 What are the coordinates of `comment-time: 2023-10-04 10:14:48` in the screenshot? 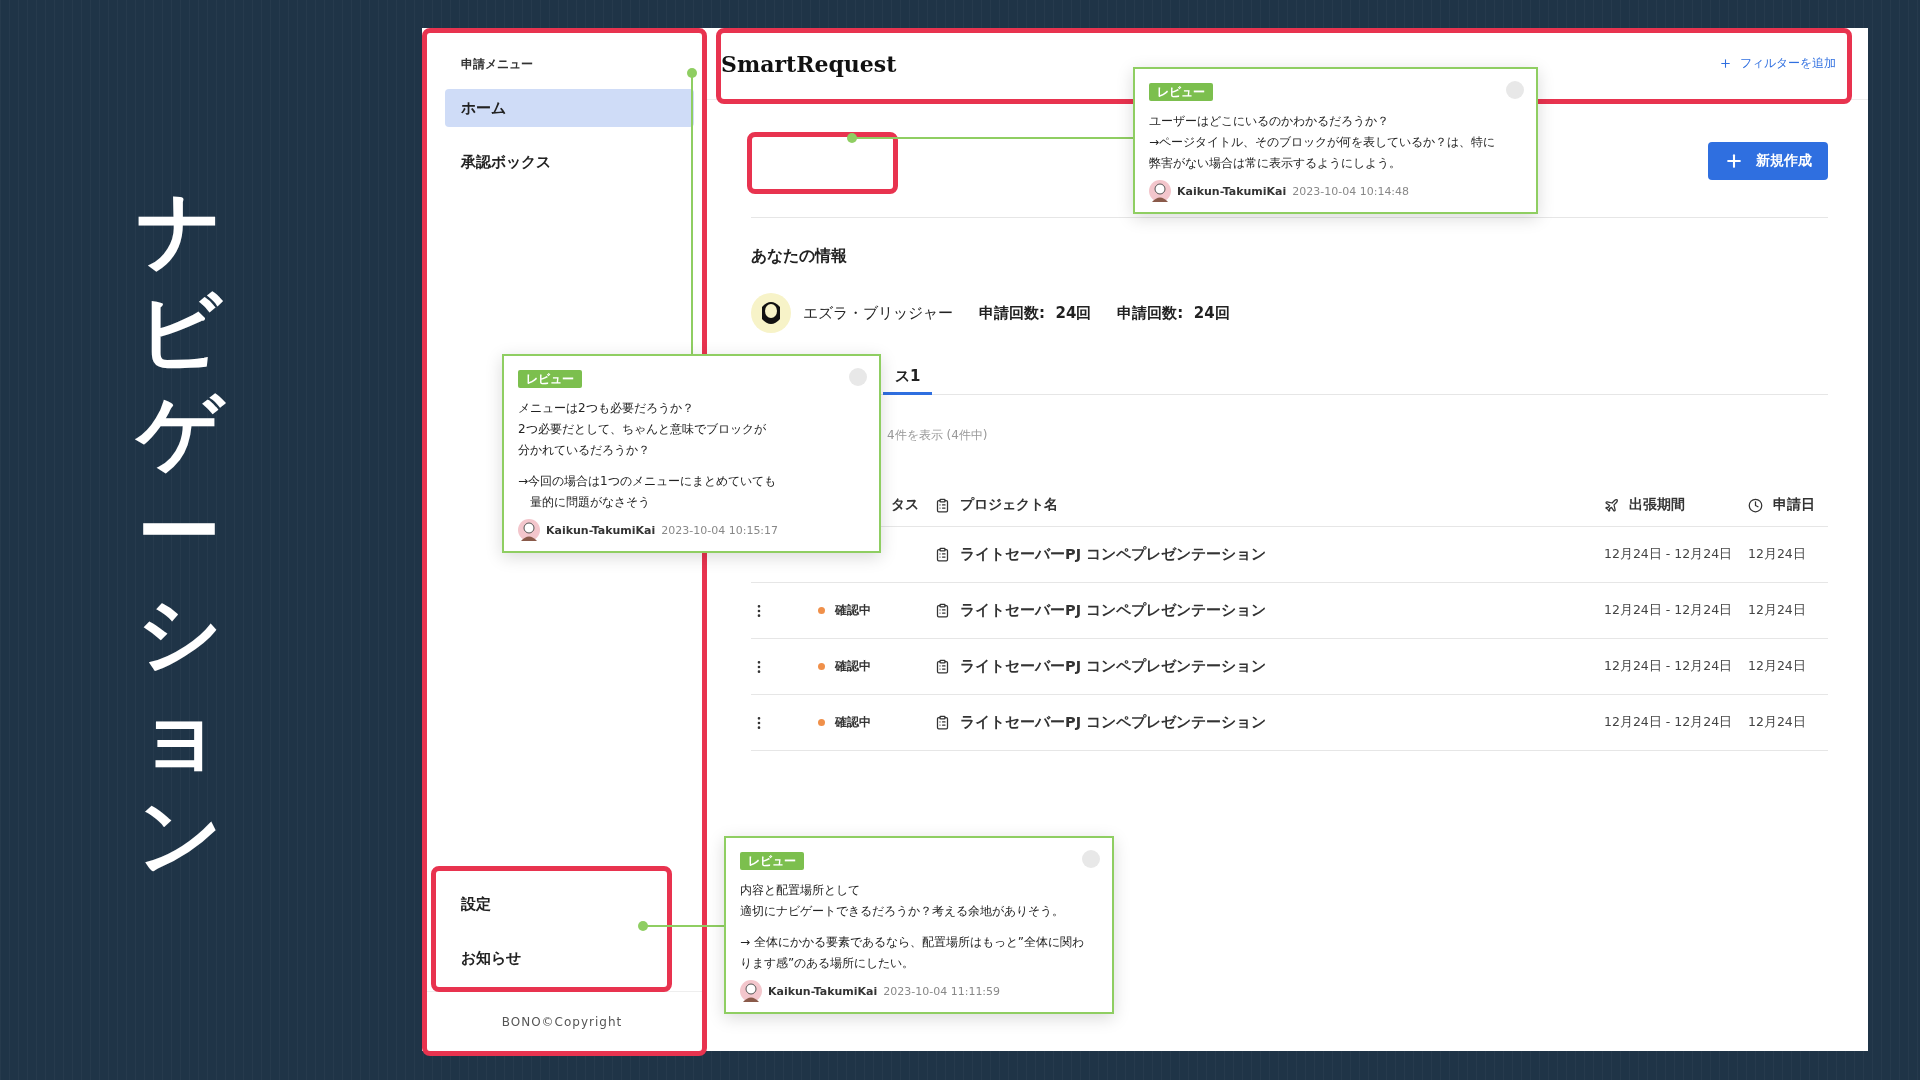 It's located at (1351, 191).